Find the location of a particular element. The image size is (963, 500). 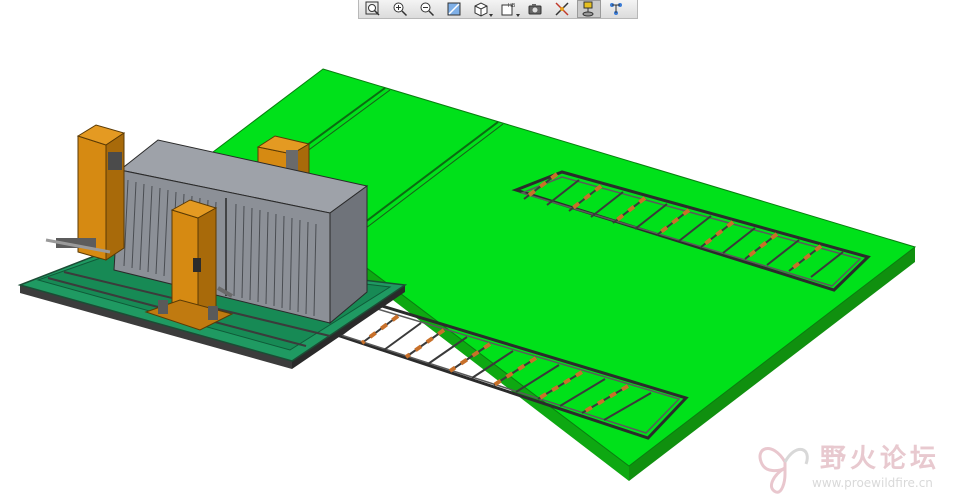

forum-watermark: 野火论坛 www.proewildfire.cn is located at coordinates (857, 467).